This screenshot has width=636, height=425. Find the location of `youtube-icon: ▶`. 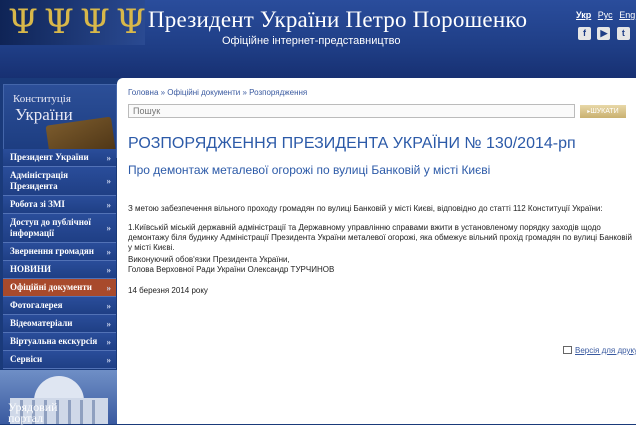

youtube-icon: ▶ is located at coordinates (604, 33).